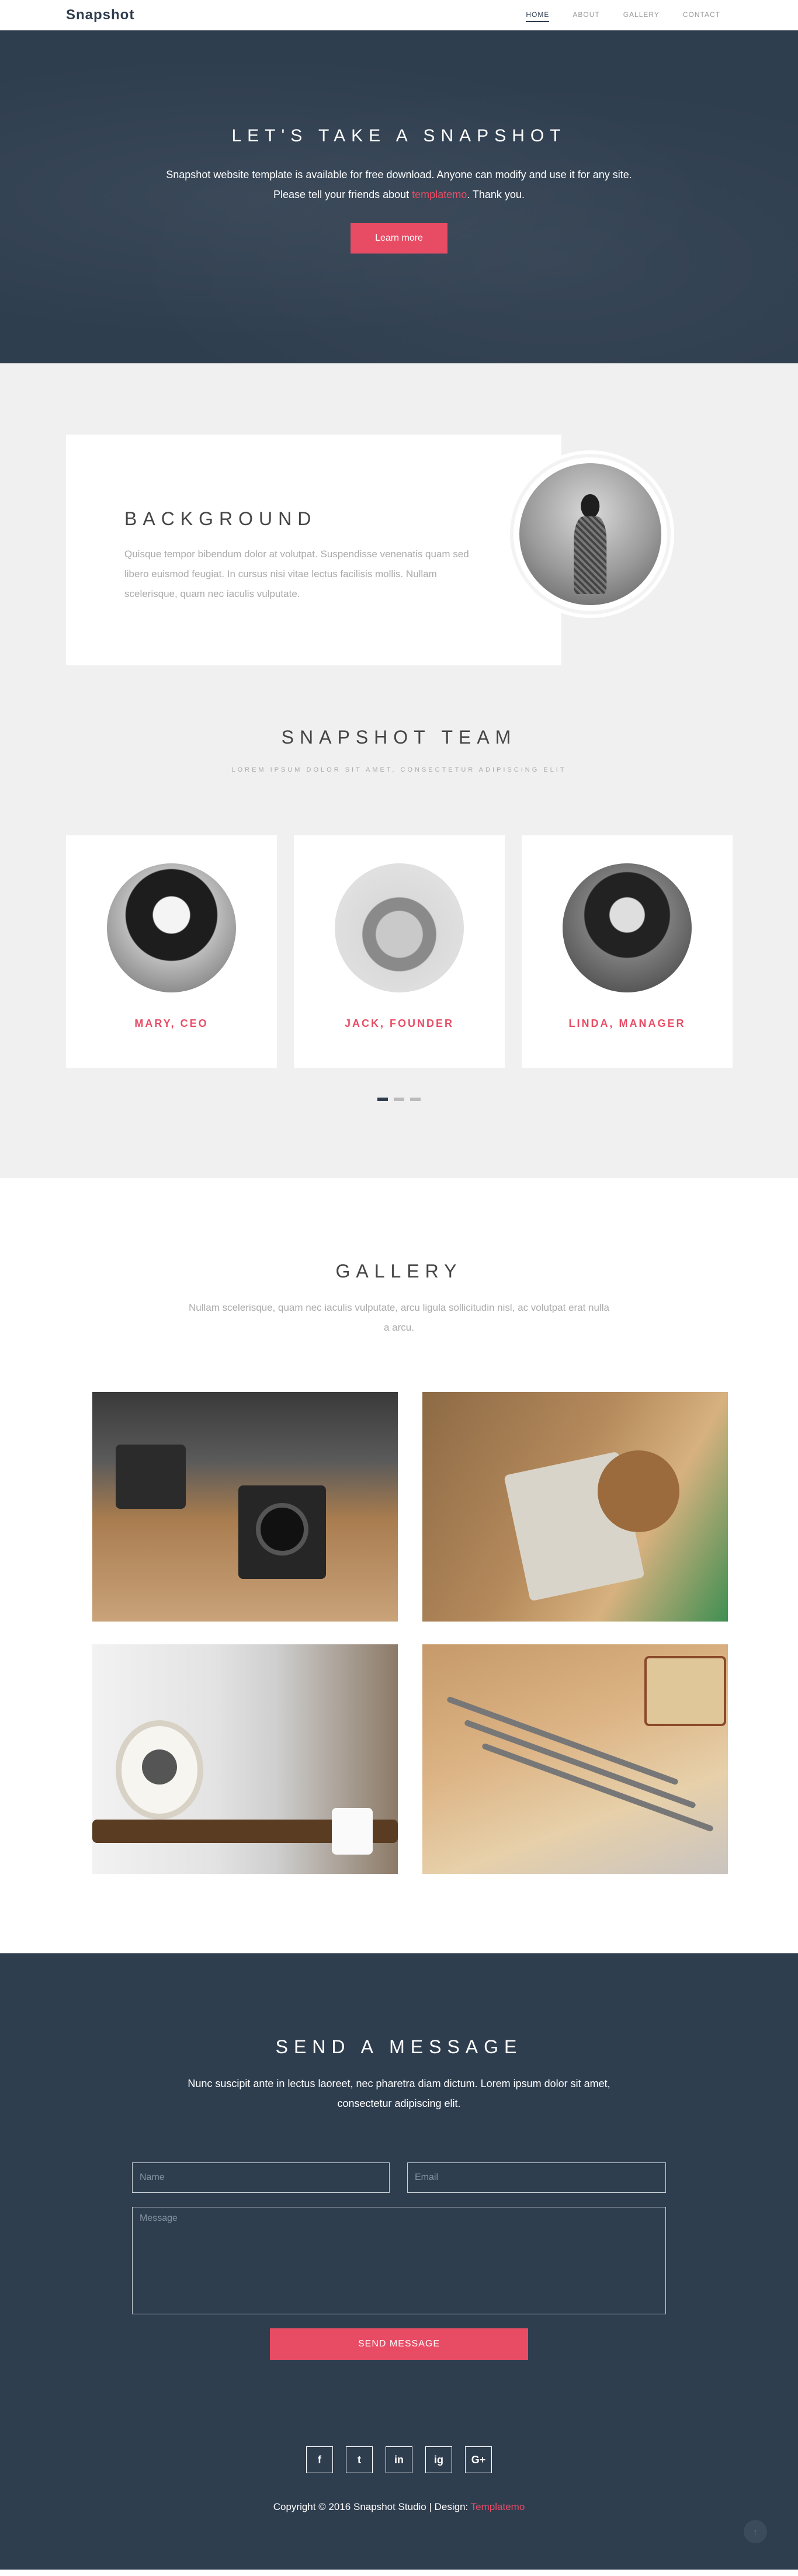  Describe the element at coordinates (245, 1759) in the screenshot. I see `gallery-image-speaker` at that location.